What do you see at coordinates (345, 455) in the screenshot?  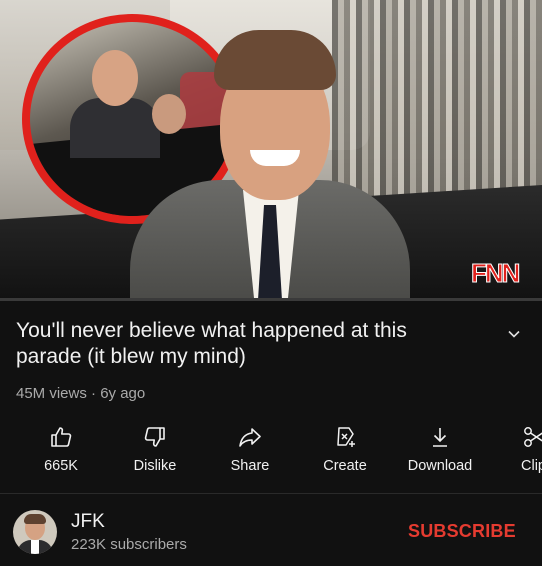 I see `create-button: Create` at bounding box center [345, 455].